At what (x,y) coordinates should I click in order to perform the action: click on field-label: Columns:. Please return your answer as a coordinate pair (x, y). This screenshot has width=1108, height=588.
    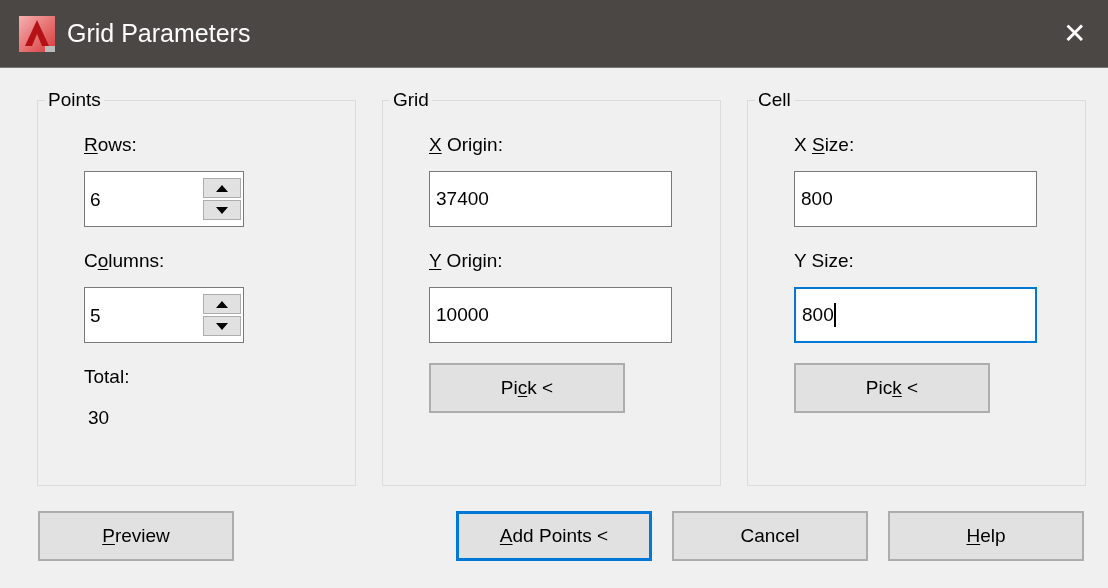
    Looking at the image, I should click on (125, 261).